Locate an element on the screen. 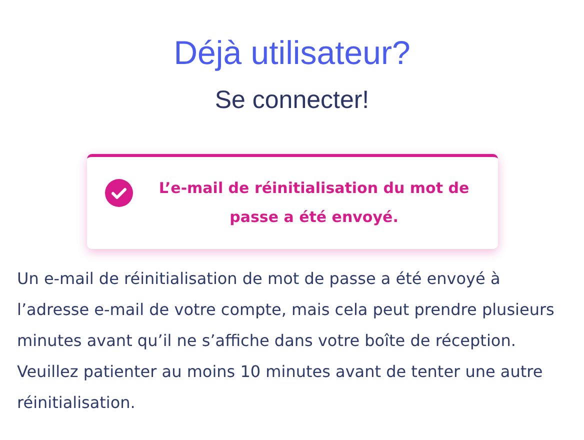  page-subtitle: Se connecter! is located at coordinates (292, 100).